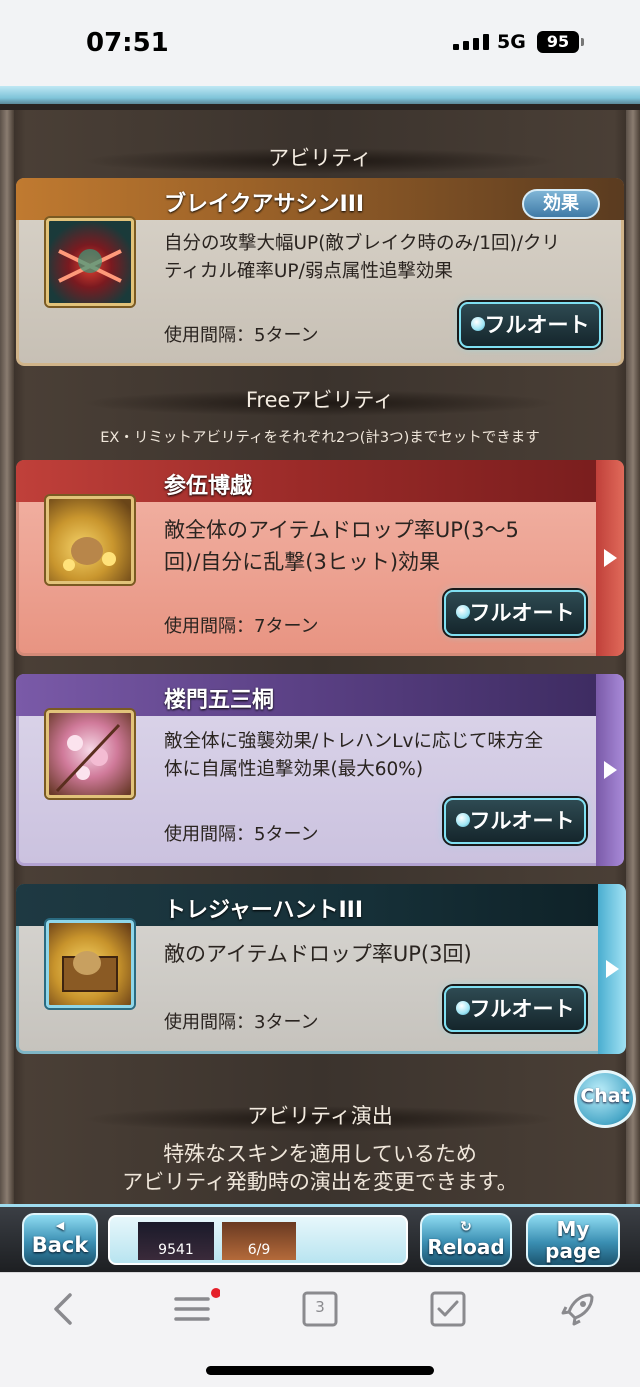 The image size is (640, 1387). What do you see at coordinates (320, 1168) in the screenshot?
I see `ability-effect-note: 特殊なスキンを適用しているため アビリティ発動時の演出を変更できます。` at bounding box center [320, 1168].